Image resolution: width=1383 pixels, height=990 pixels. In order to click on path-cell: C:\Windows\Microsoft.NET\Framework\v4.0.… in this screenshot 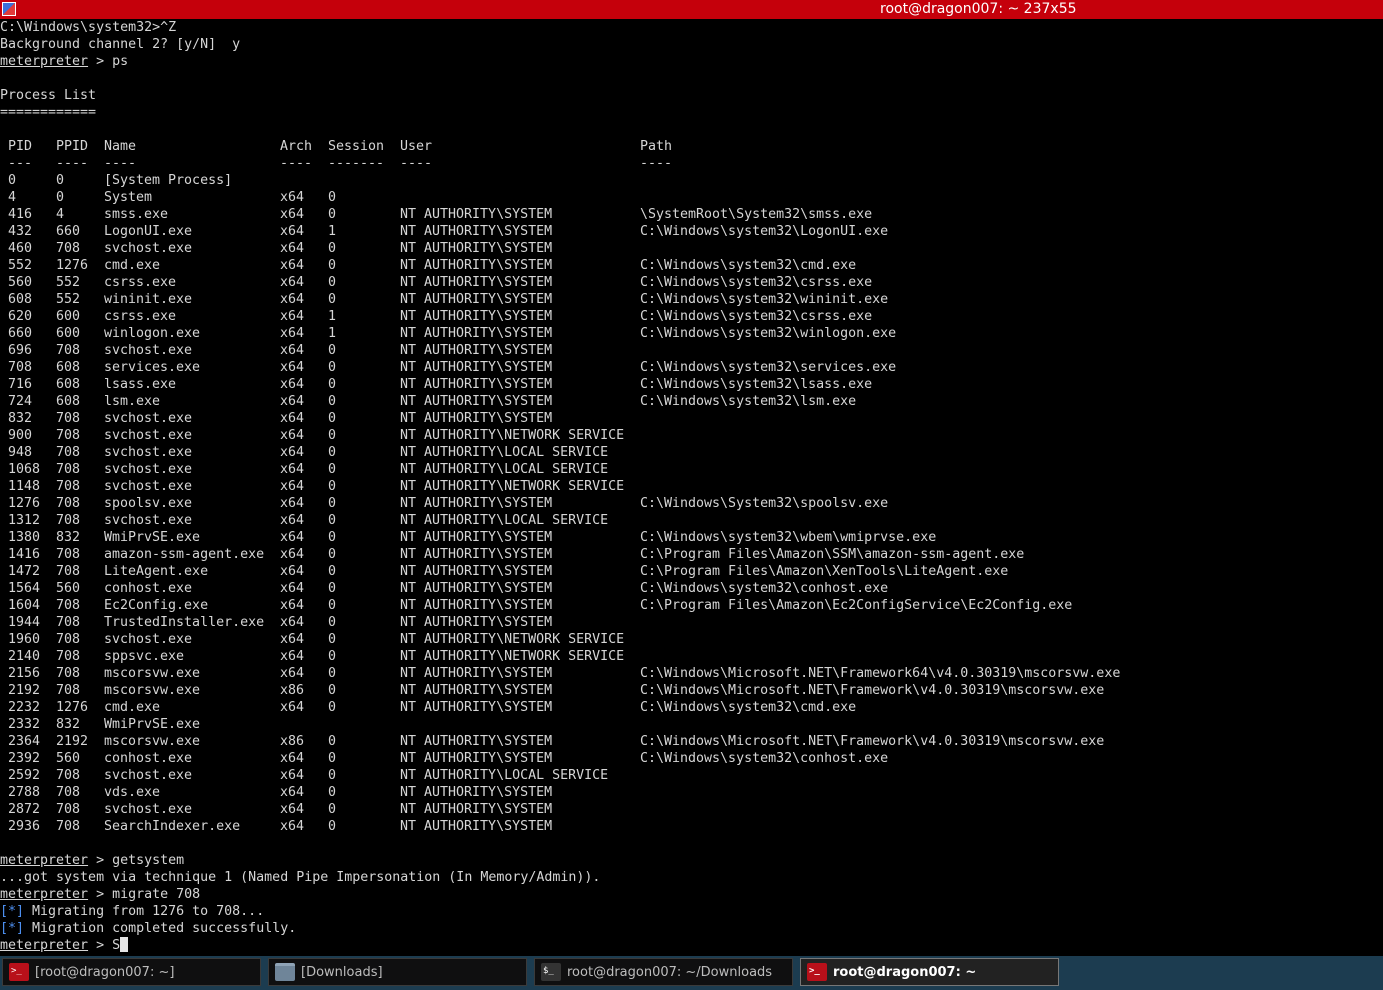, I will do `click(872, 690)`.